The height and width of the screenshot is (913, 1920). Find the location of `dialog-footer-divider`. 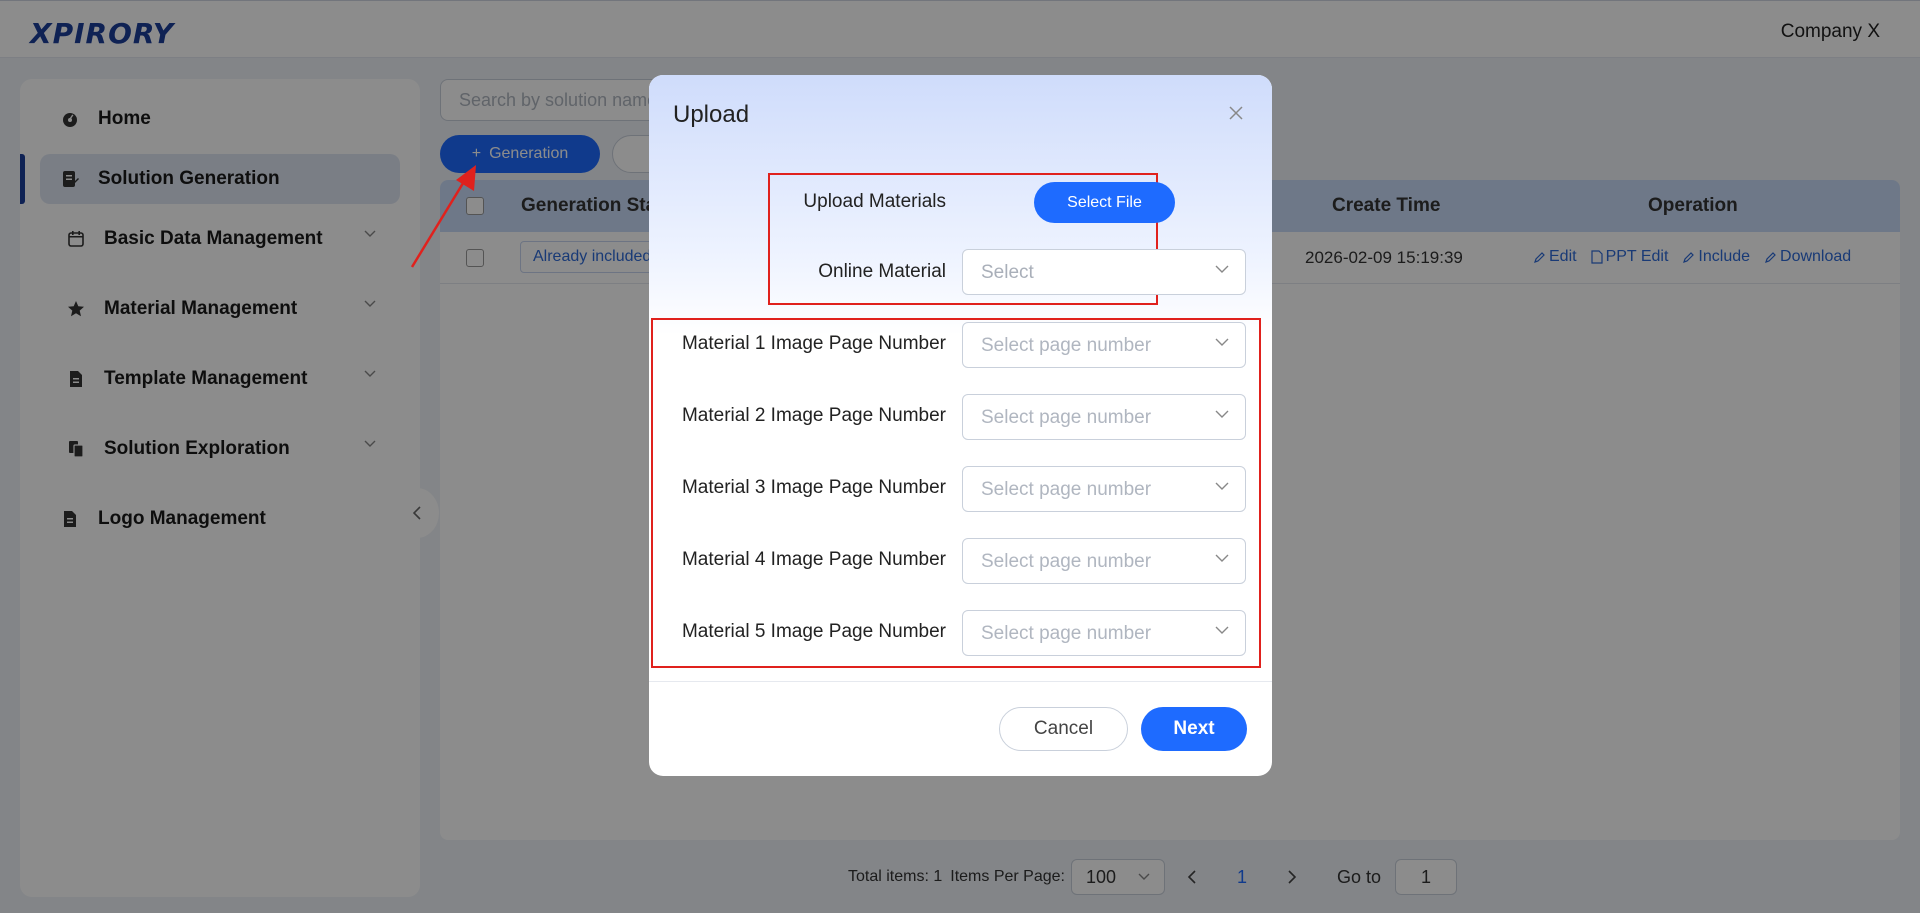

dialog-footer-divider is located at coordinates (960, 681).